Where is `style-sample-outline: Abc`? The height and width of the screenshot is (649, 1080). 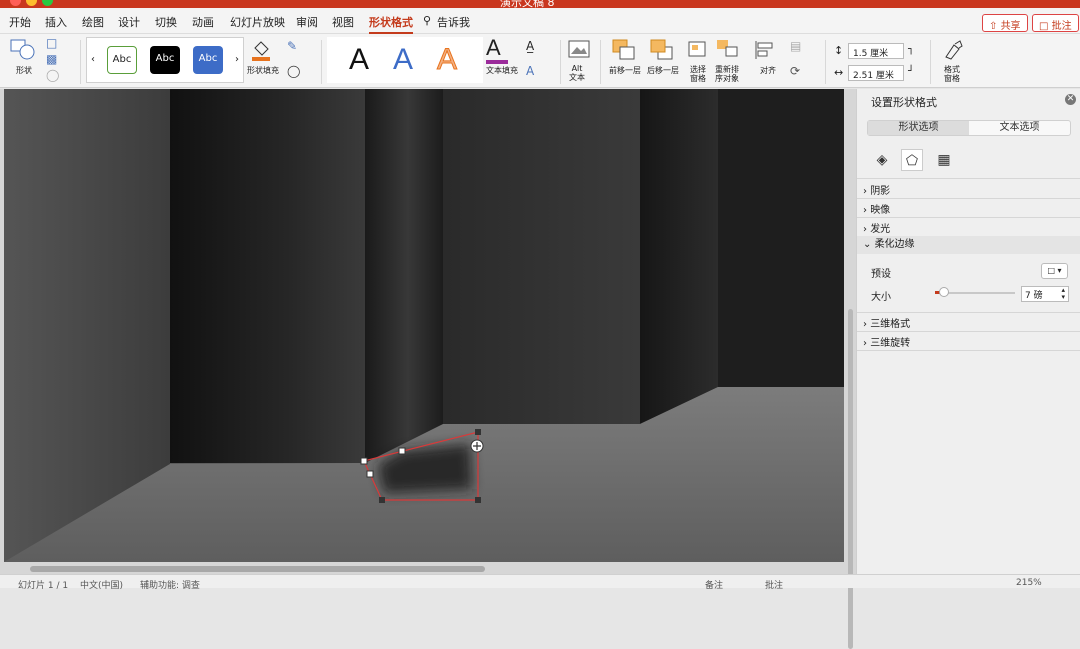
style-sample-outline: Abc is located at coordinates (122, 60).